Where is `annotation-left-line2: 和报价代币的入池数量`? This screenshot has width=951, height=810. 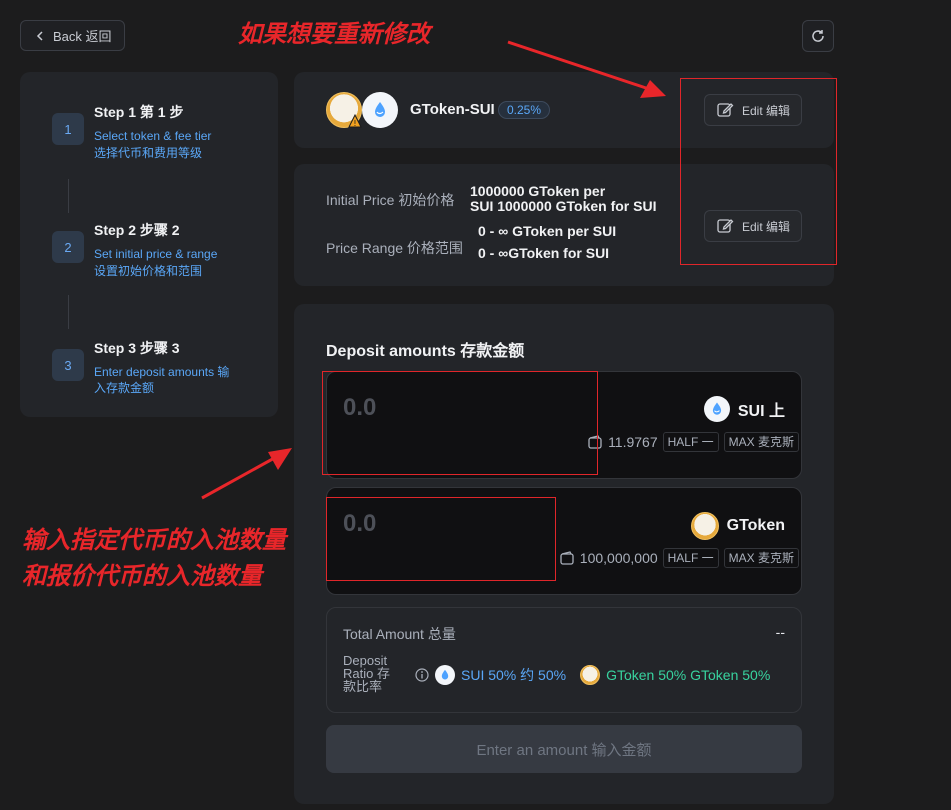 annotation-left-line2: 和报价代币的入池数量 is located at coordinates (142, 576).